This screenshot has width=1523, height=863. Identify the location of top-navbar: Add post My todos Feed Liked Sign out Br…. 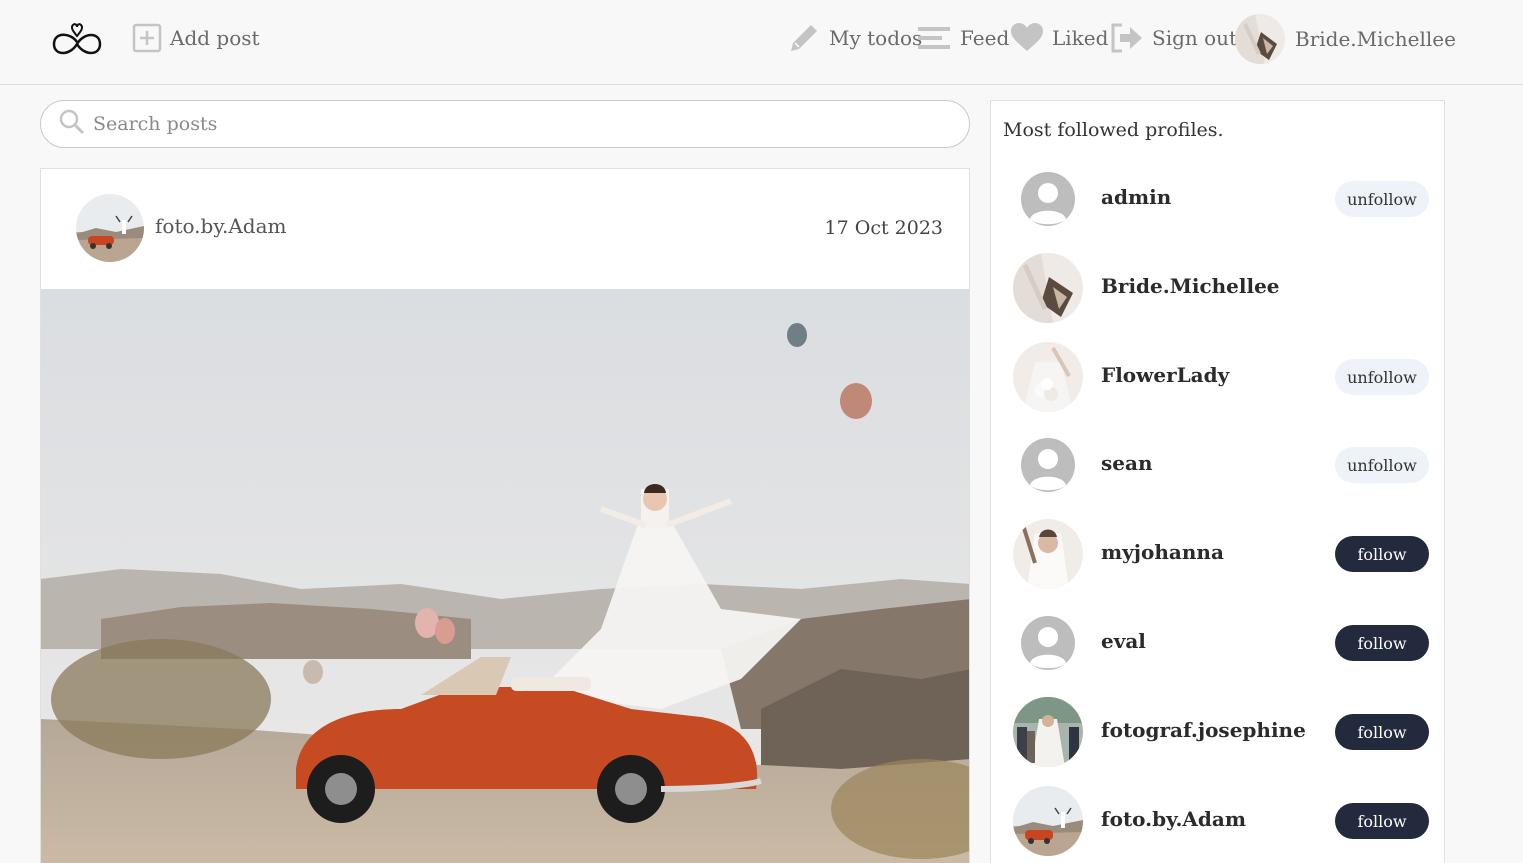
(761, 42).